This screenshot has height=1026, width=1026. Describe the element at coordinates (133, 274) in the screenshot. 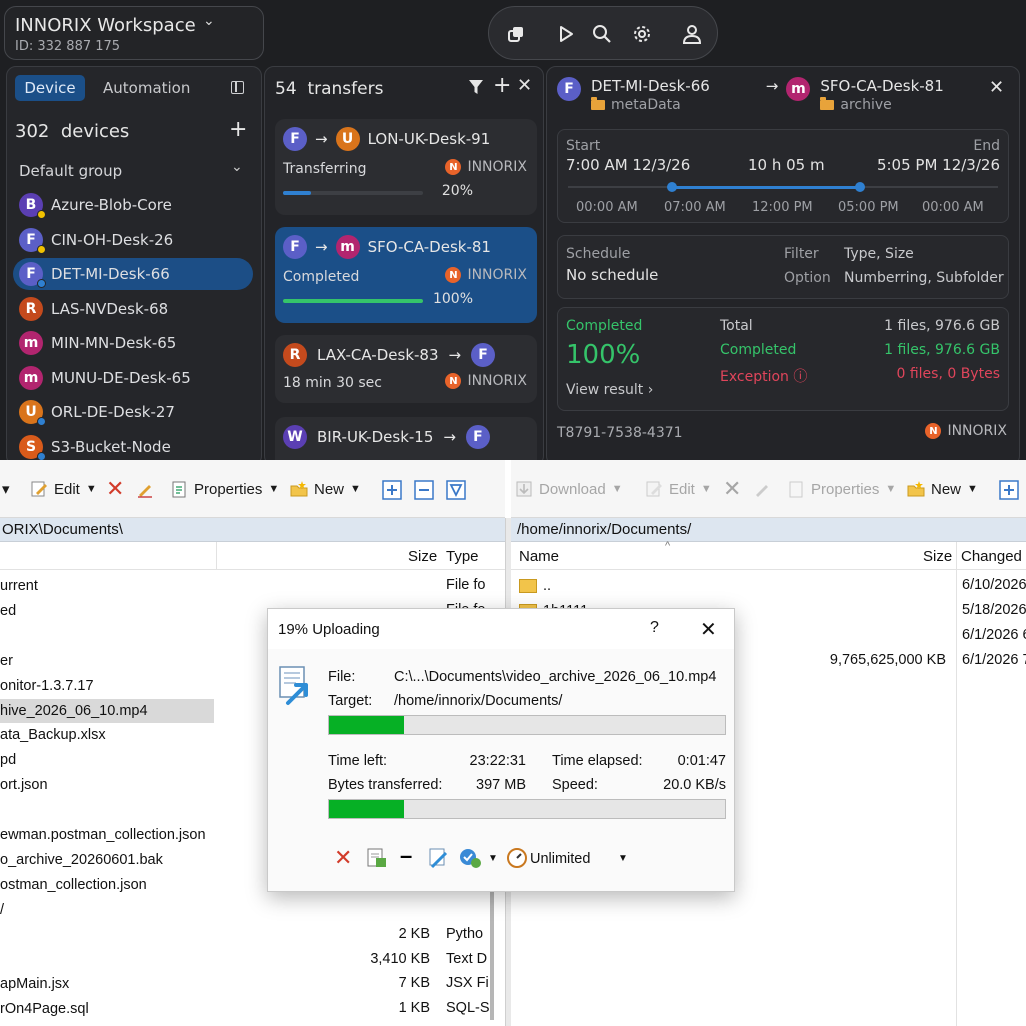

I see `device-item: F DET-MI-Desk-66` at that location.